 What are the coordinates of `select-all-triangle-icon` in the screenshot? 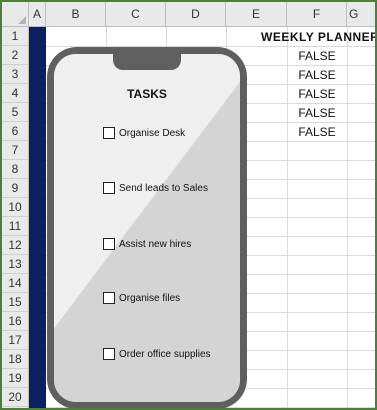 It's located at (22, 20).